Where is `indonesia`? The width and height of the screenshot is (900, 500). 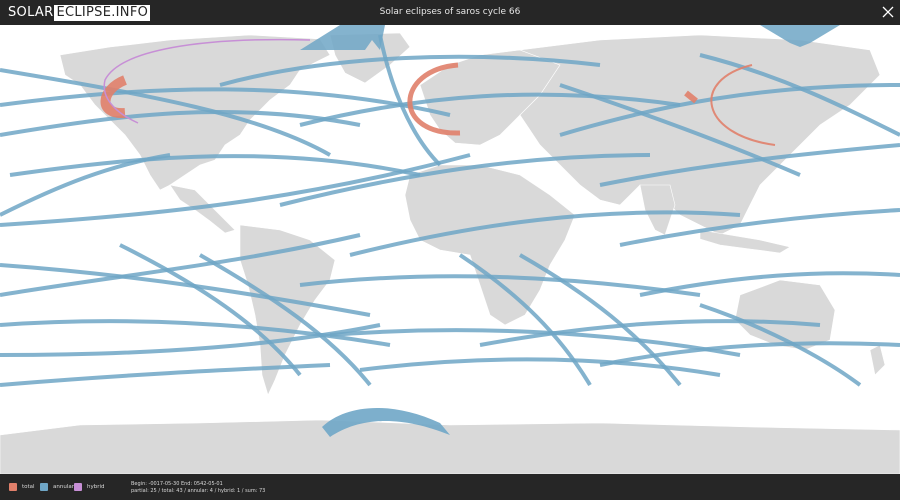
indonesia is located at coordinates (745, 241).